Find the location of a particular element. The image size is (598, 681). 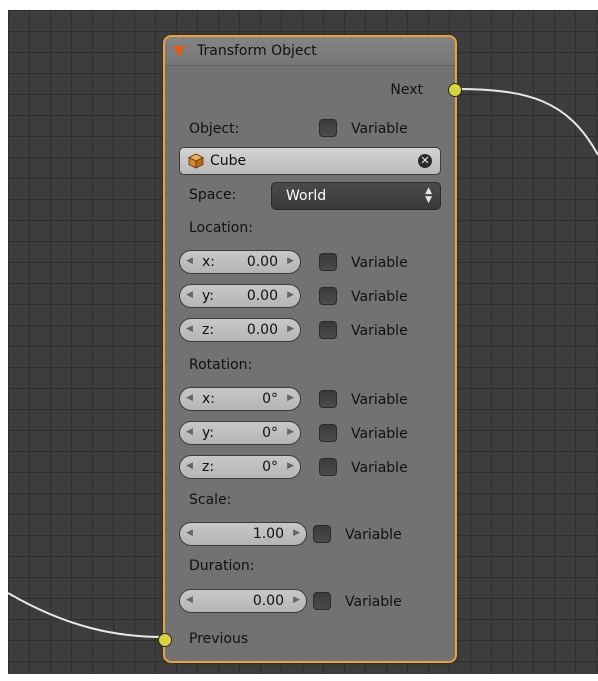

location-z-field: ◀ z: 0.00 ▶ is located at coordinates (240, 330).